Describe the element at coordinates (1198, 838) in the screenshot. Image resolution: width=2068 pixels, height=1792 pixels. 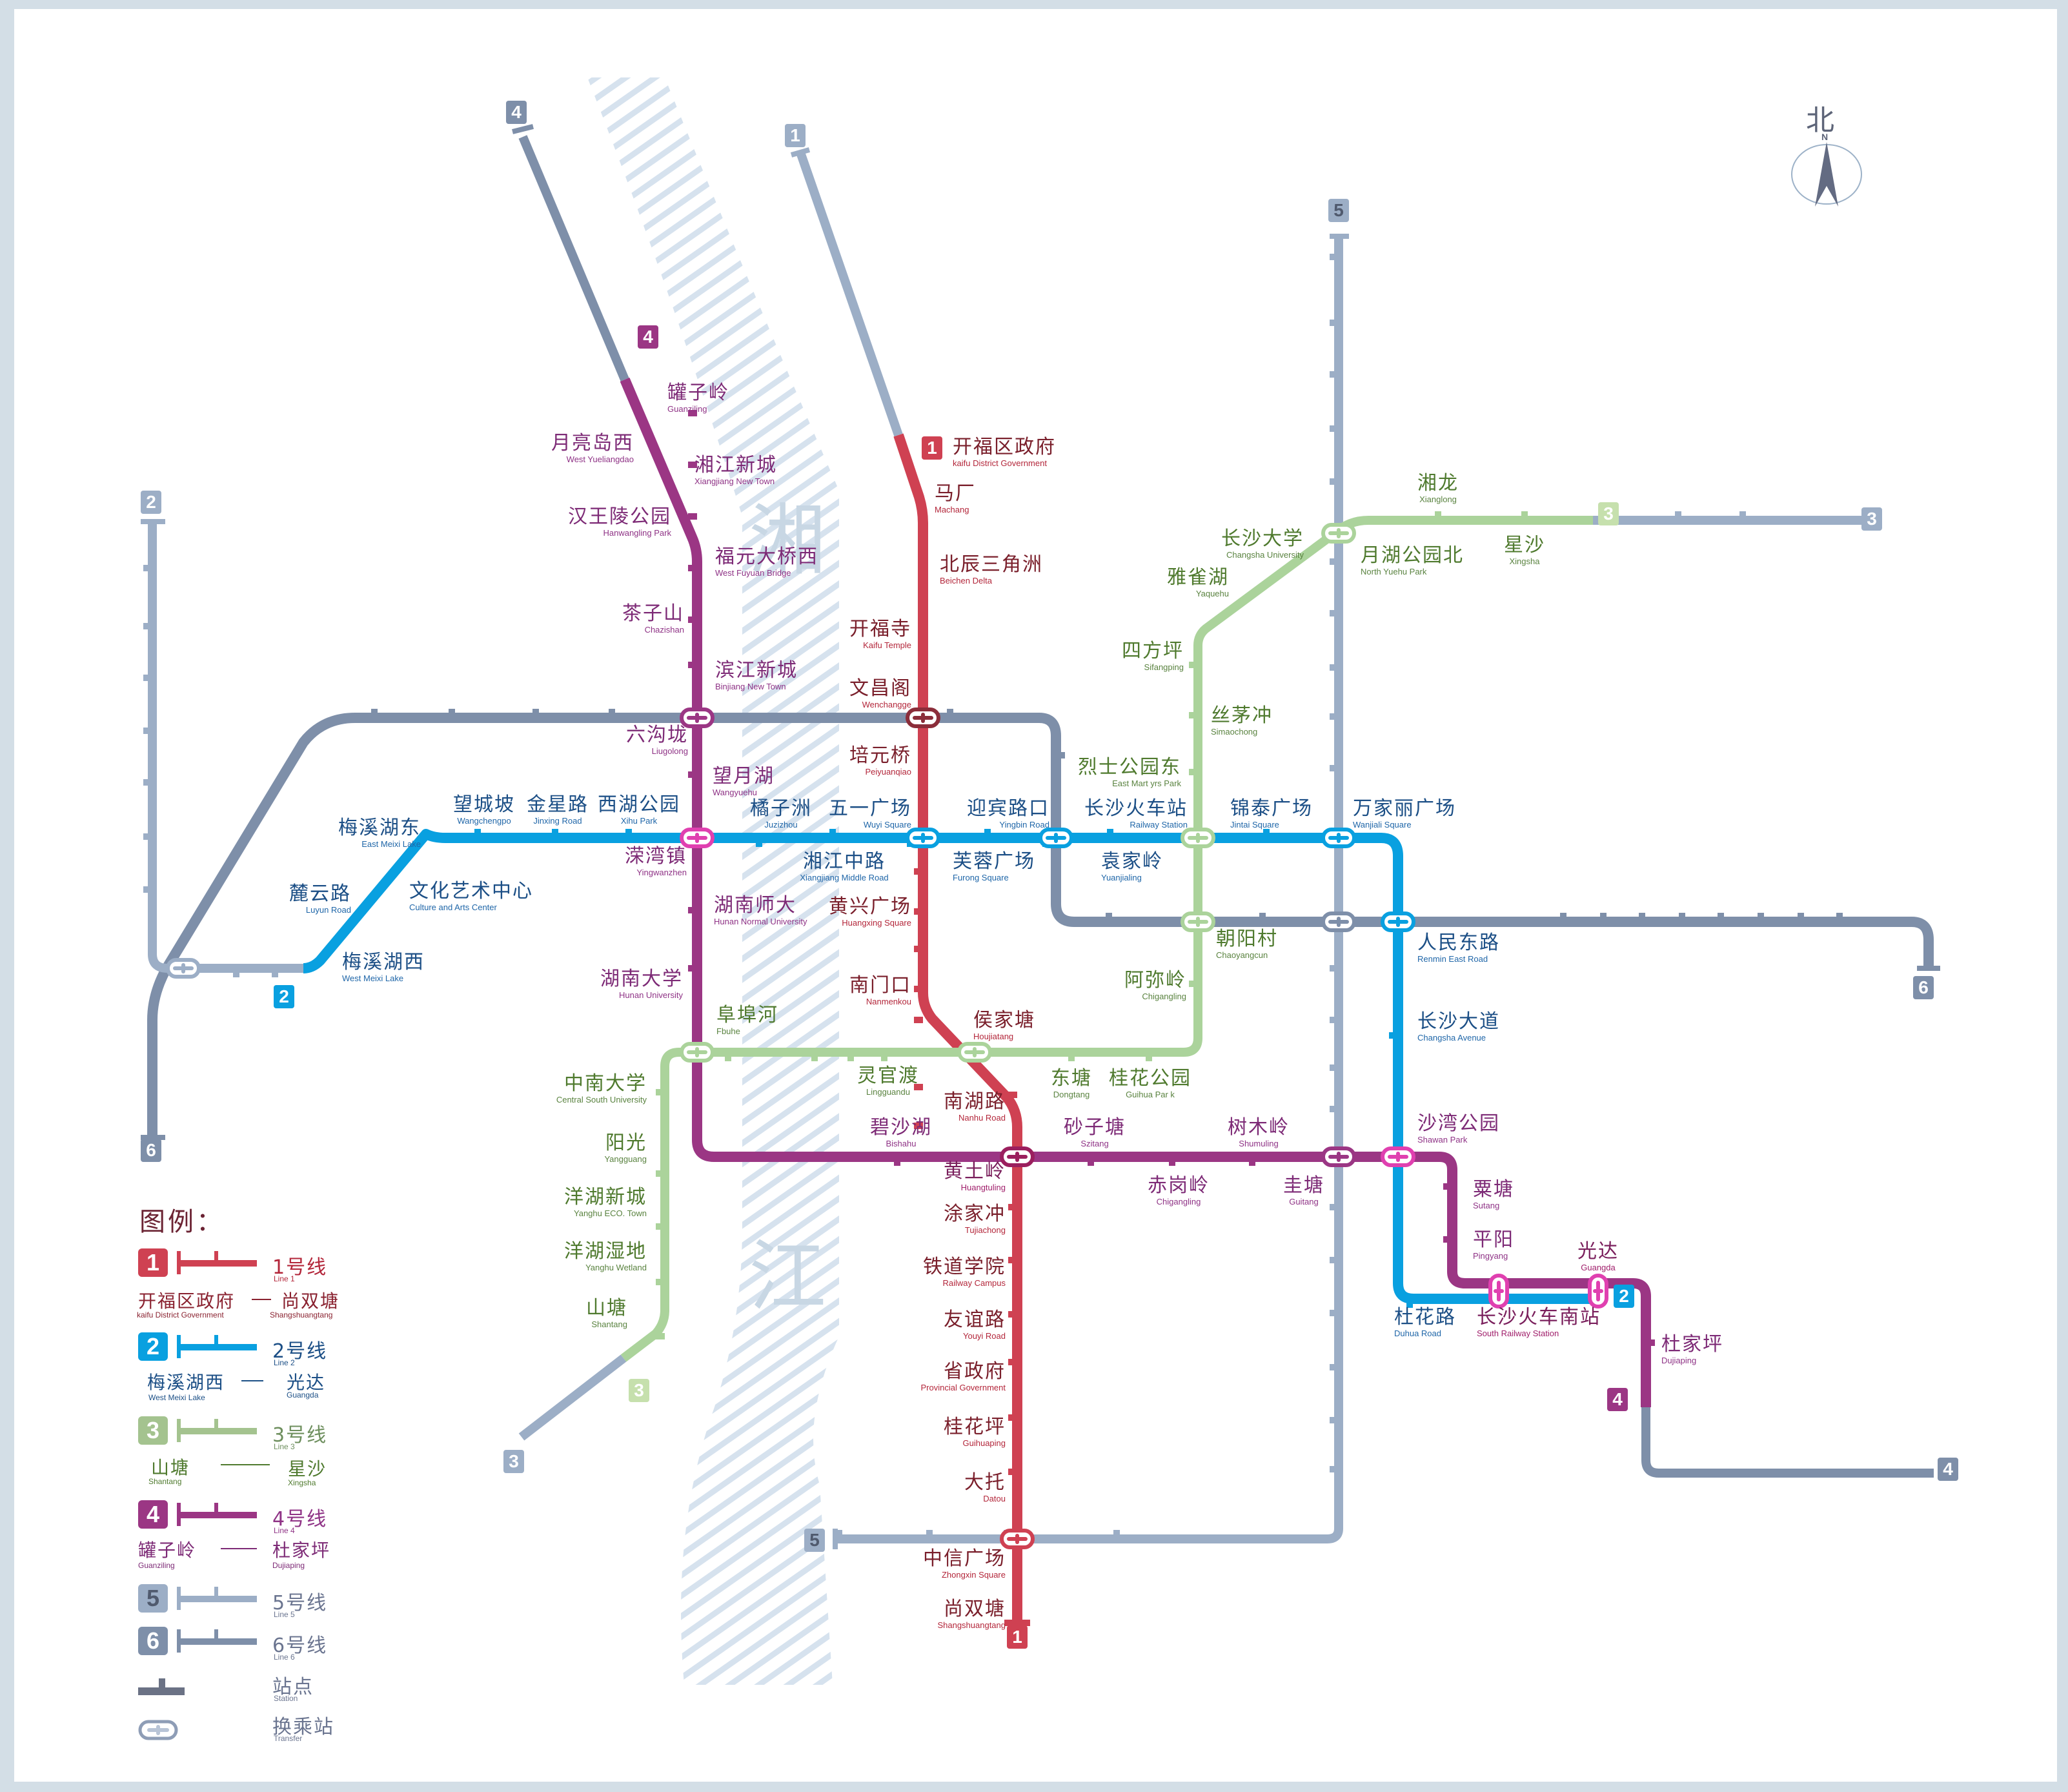
I see `transfer-railway-station` at that location.